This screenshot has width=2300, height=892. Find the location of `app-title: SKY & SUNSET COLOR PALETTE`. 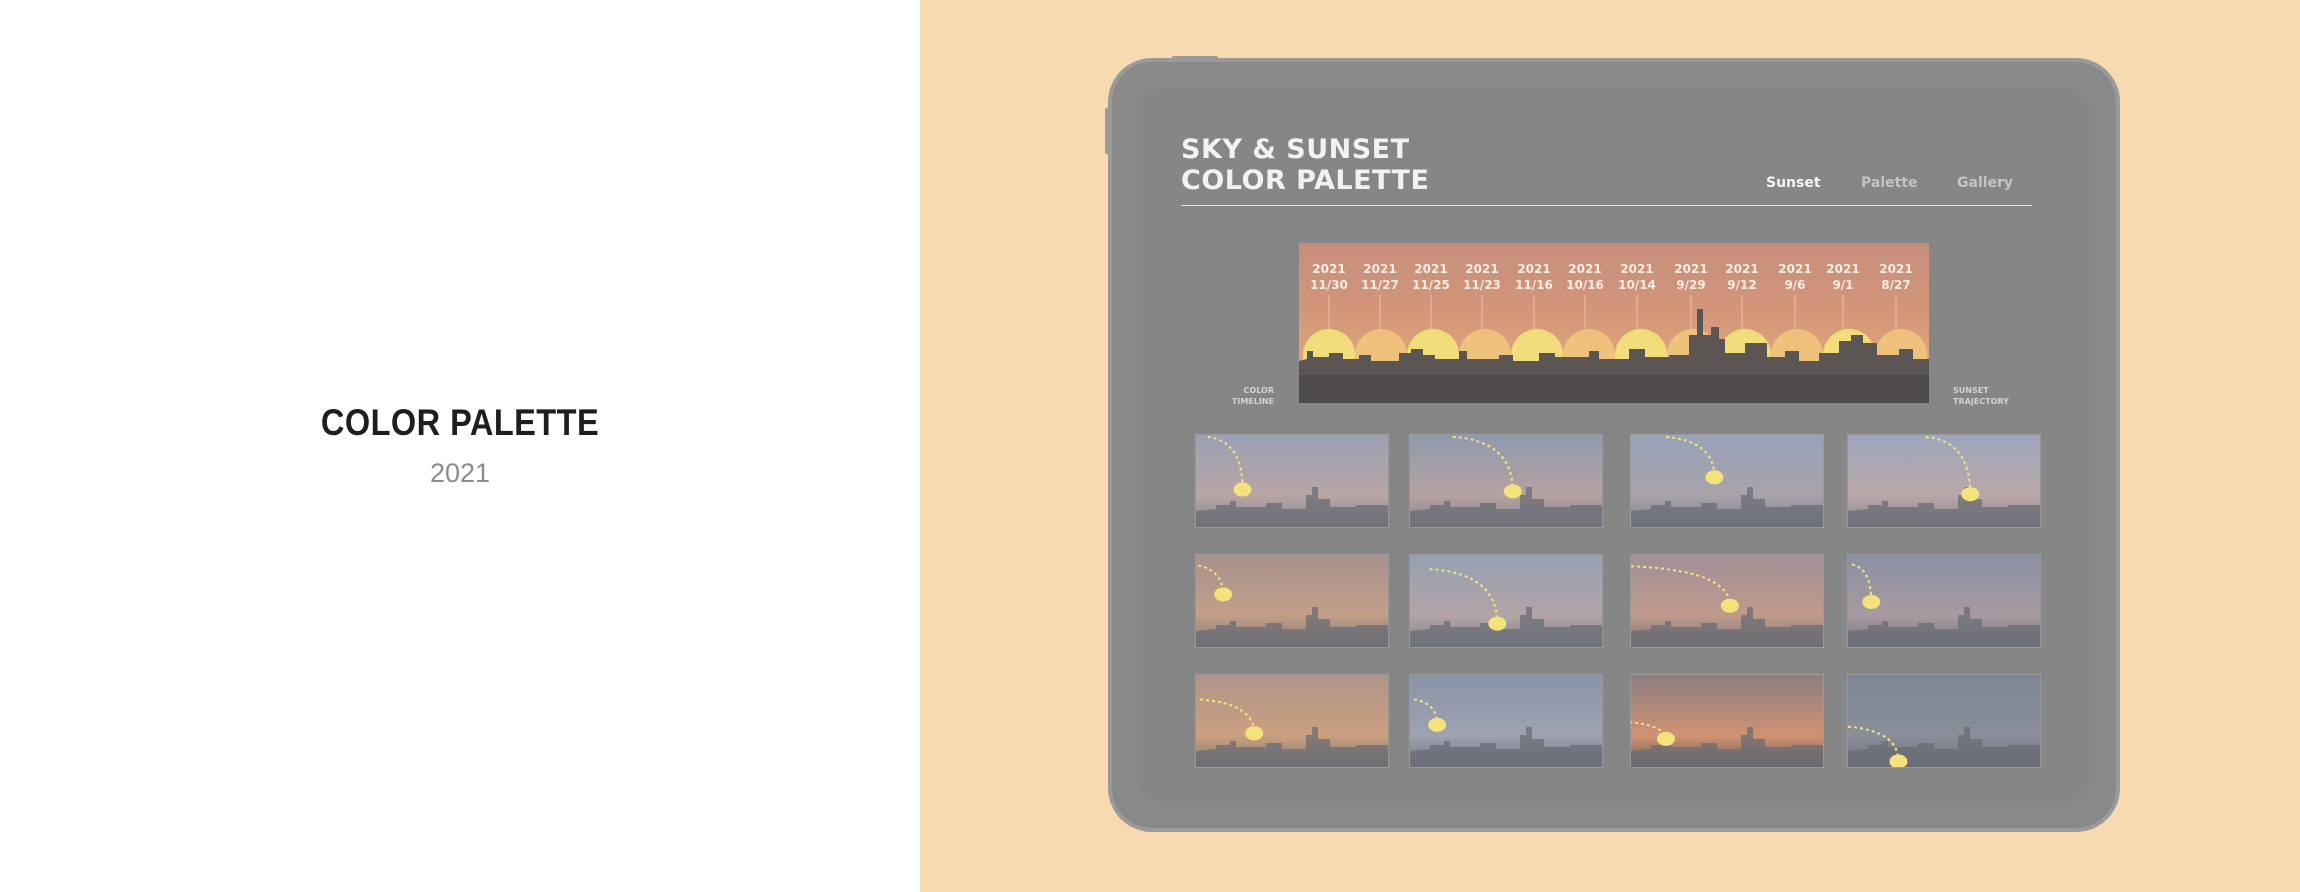

app-title: SKY & SUNSET COLOR PALETTE is located at coordinates (1305, 165).